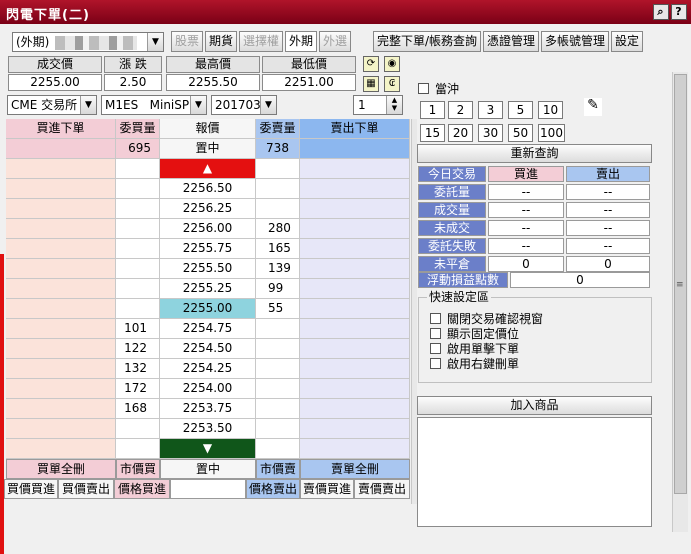  I want to click on ask-price-sell-button: 賣價賣出, so click(382, 489).